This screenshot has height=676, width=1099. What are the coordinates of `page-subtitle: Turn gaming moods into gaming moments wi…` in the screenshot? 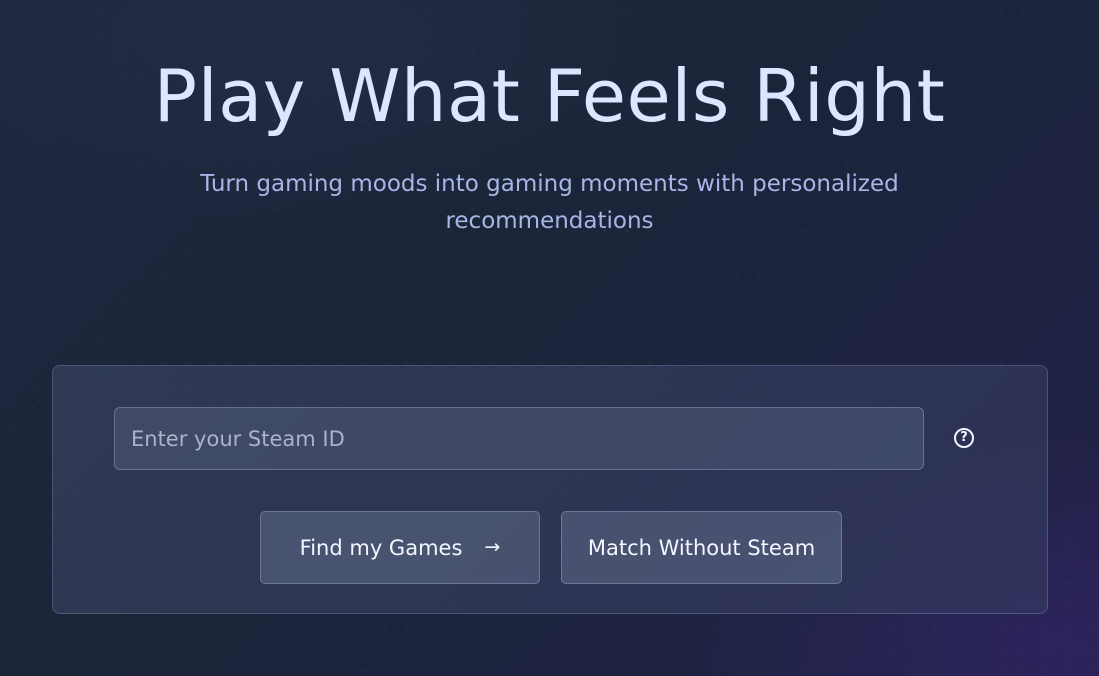 It's located at (549, 202).